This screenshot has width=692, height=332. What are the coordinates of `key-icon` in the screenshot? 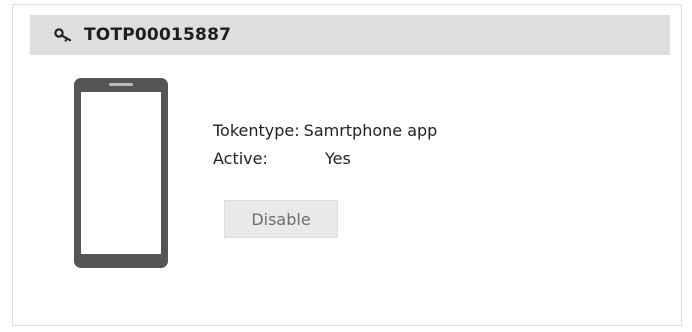 It's located at (64, 35).